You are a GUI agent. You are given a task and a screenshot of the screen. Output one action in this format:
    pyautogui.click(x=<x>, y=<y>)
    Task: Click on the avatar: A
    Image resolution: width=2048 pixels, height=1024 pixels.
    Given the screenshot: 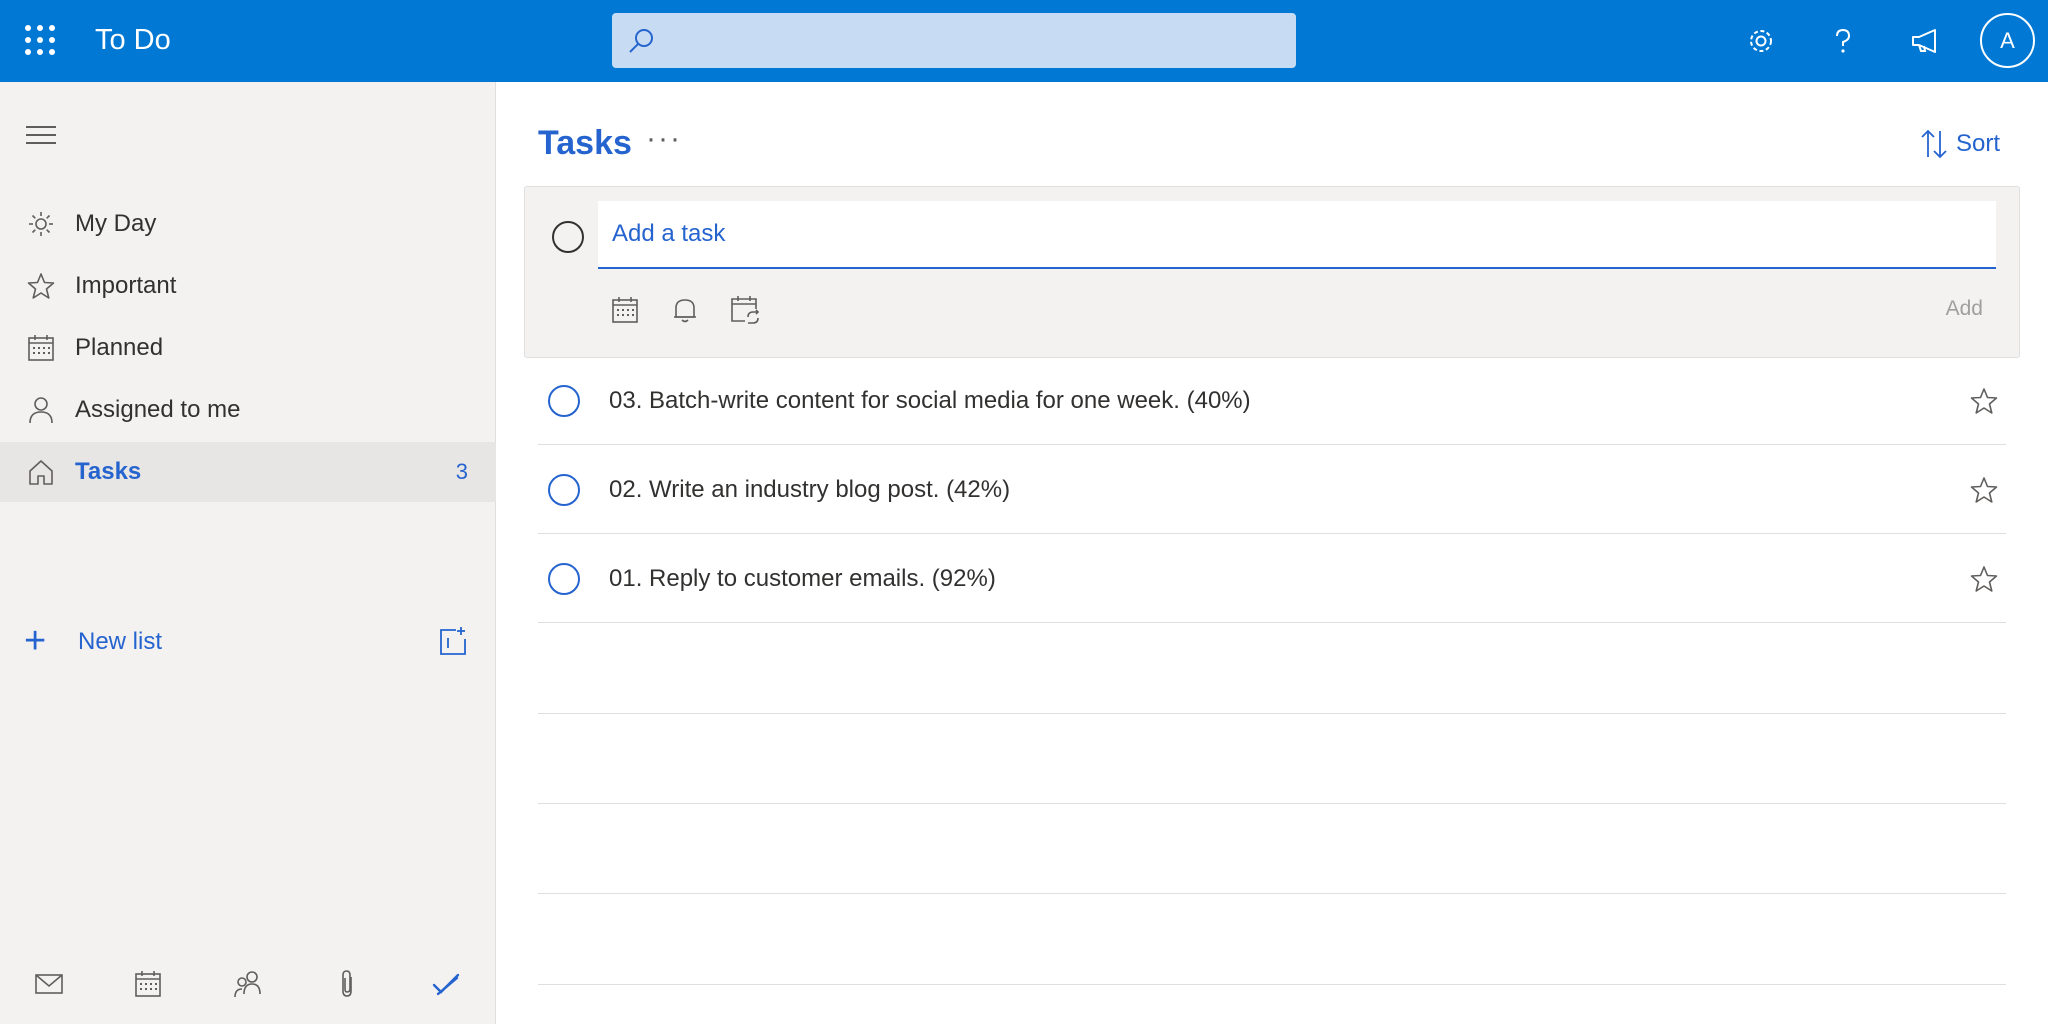 What is the action you would take?
    pyautogui.click(x=2007, y=40)
    